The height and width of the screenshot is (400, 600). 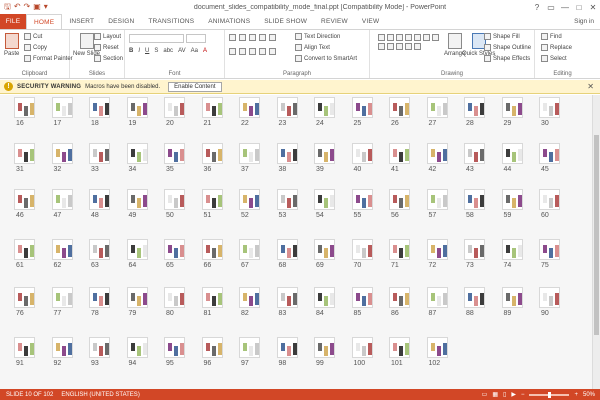 I want to click on font-size-field, so click(x=196, y=38).